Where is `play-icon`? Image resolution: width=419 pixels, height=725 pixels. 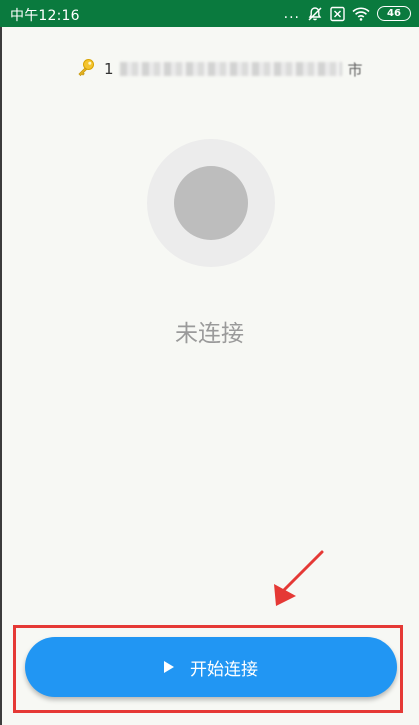 play-icon is located at coordinates (169, 667).